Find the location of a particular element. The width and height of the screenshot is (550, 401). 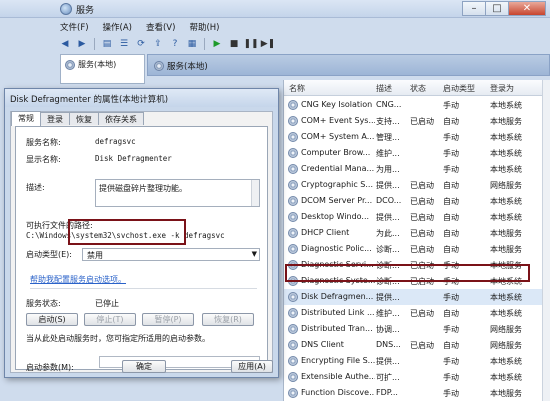

menu-help: 帮助(H) is located at coordinates (204, 27).